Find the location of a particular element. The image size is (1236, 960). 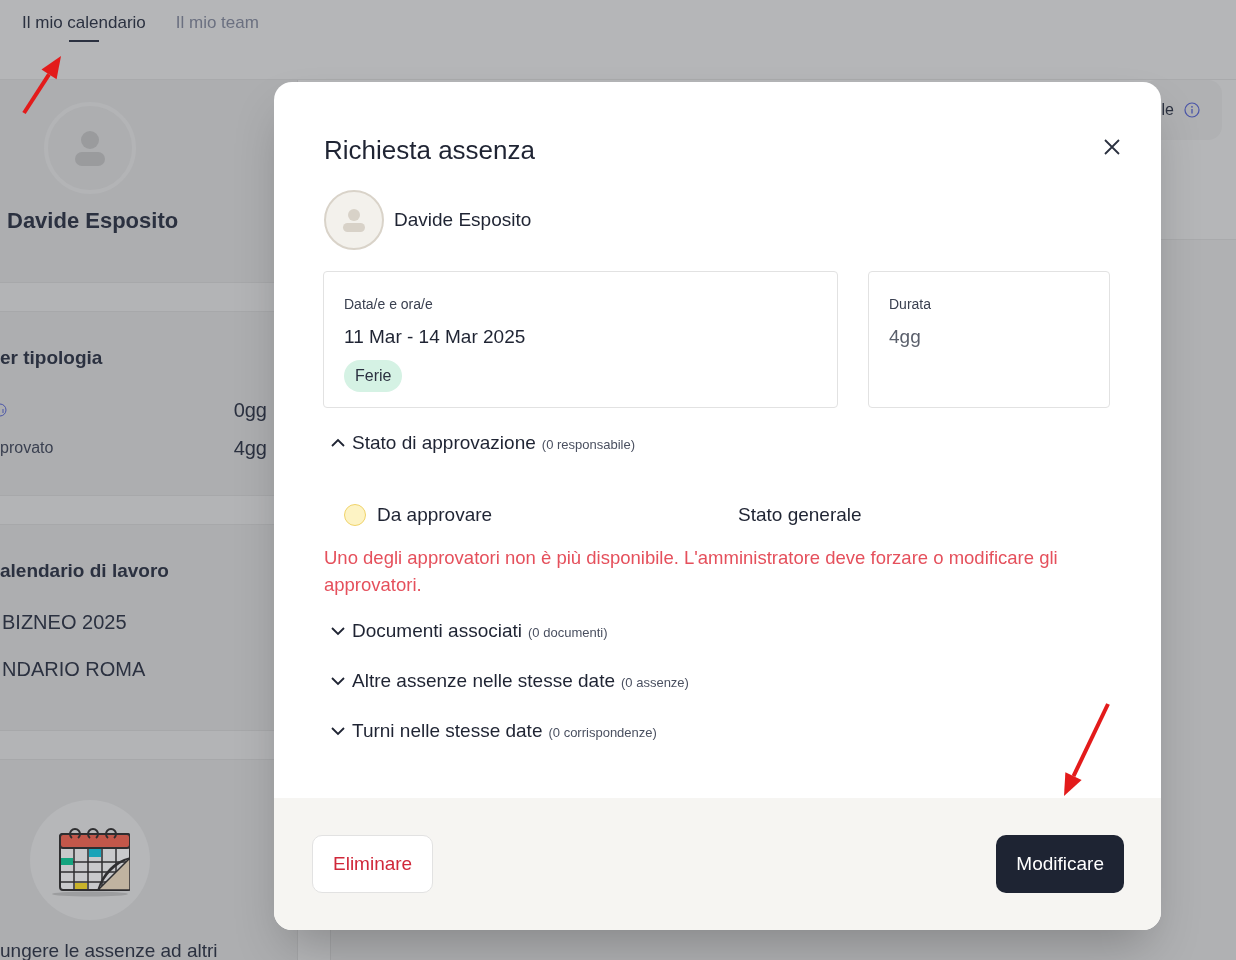

section-title: er tipologia is located at coordinates (52, 358).